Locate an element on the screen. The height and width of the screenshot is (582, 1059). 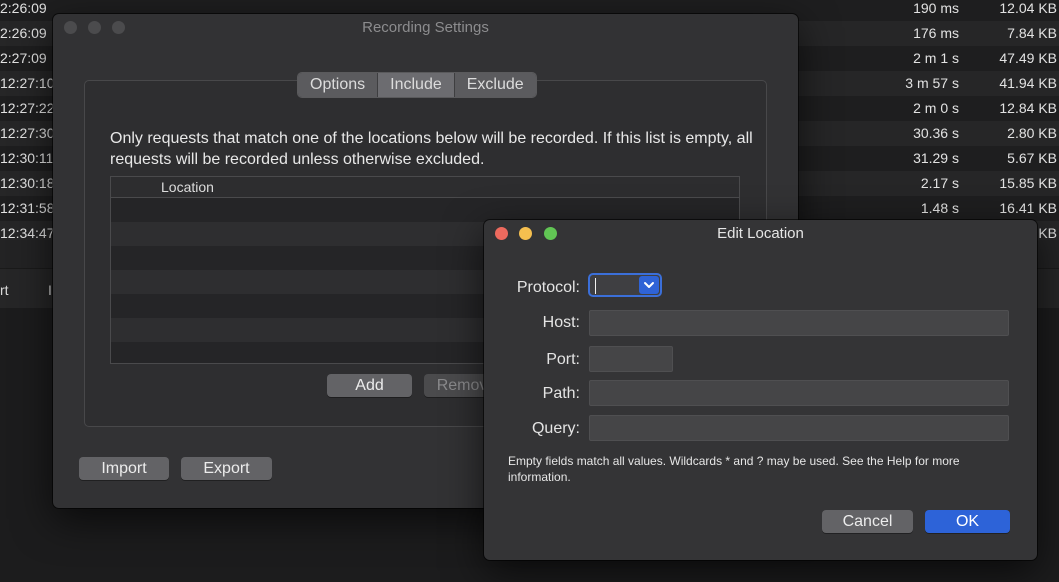
request-duration: 176 ms is located at coordinates (936, 33).